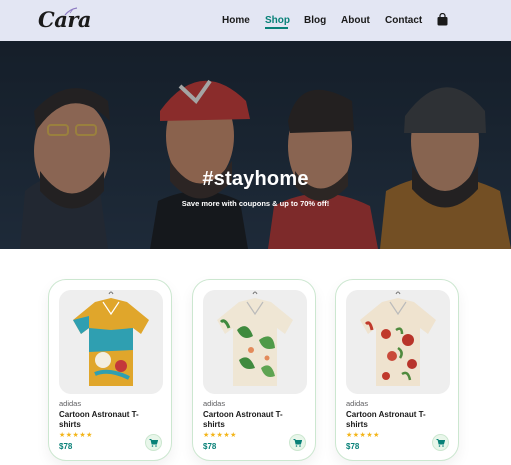 Image resolution: width=511 pixels, height=465 pixels. Describe the element at coordinates (255, 203) in the screenshot. I see `hero-subtitle: Save more with coupons & up to 70% off!` at that location.